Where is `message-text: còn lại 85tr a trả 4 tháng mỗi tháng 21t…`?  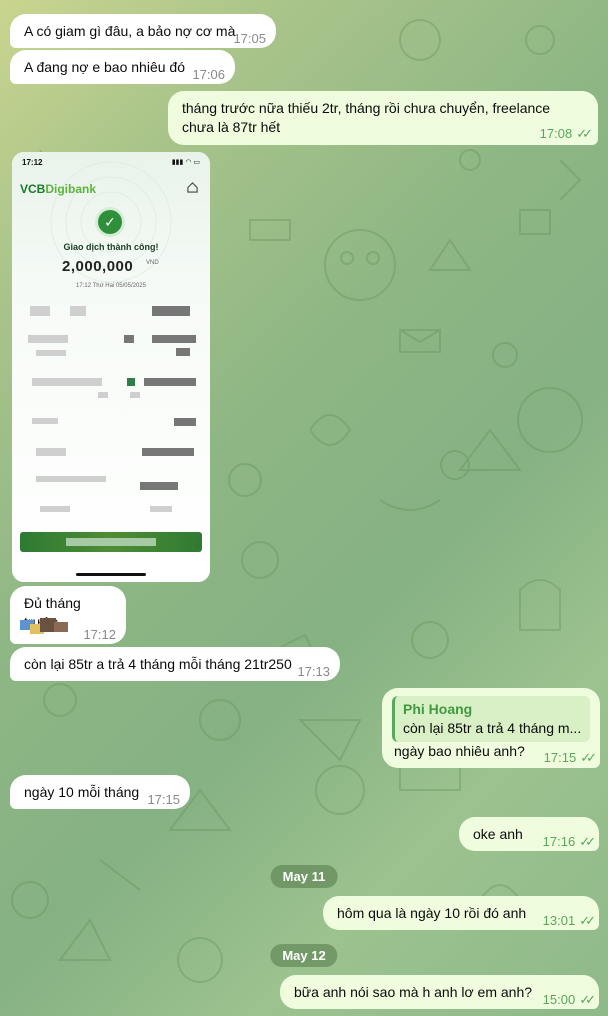 message-text: còn lại 85tr a trả 4 tháng mỗi tháng 21t… is located at coordinates (158, 664).